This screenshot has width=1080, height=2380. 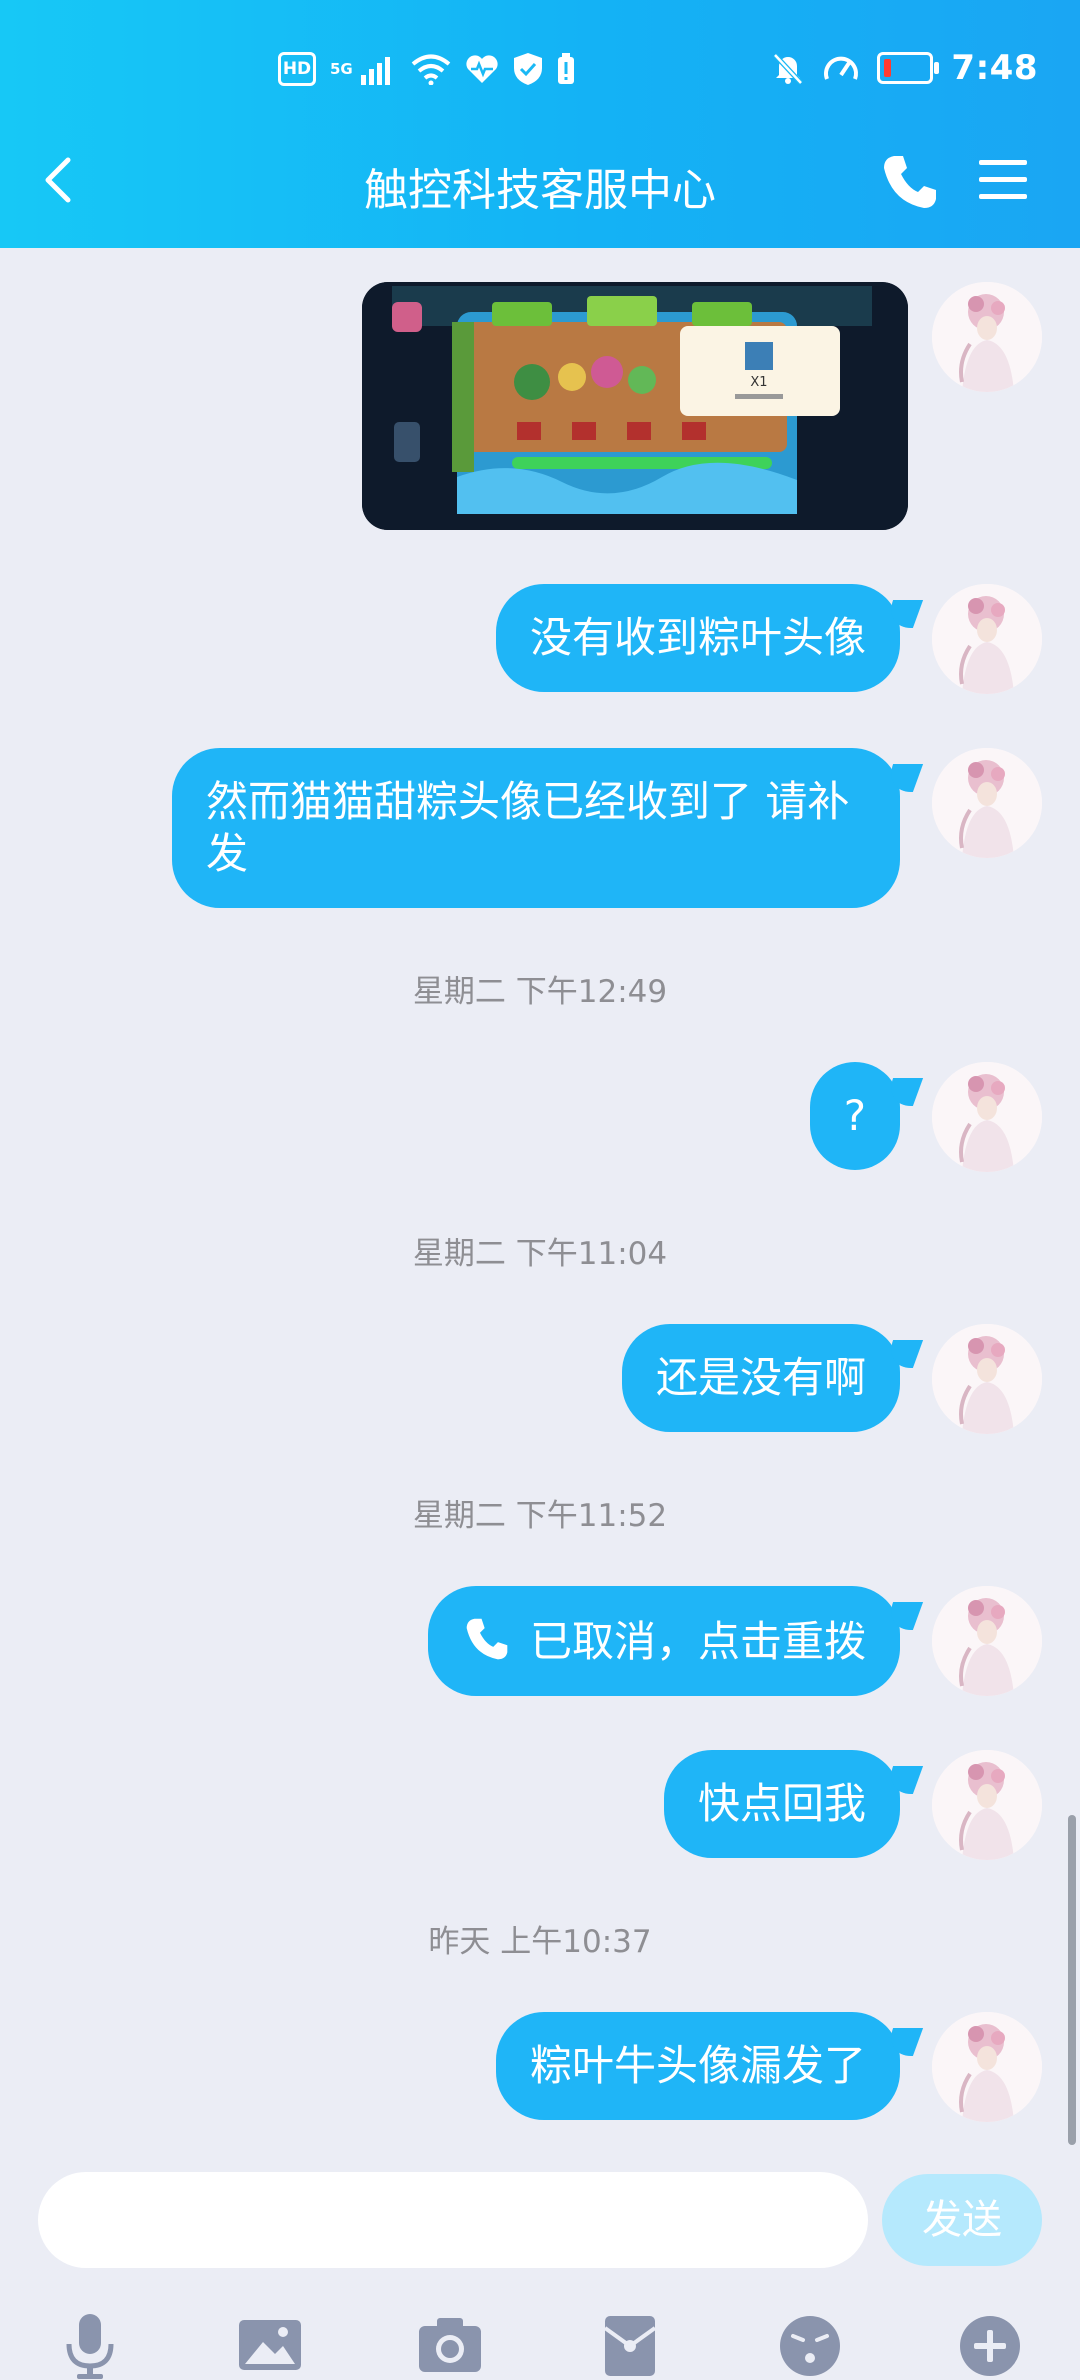 I want to click on speedometer-icon, so click(x=841, y=68).